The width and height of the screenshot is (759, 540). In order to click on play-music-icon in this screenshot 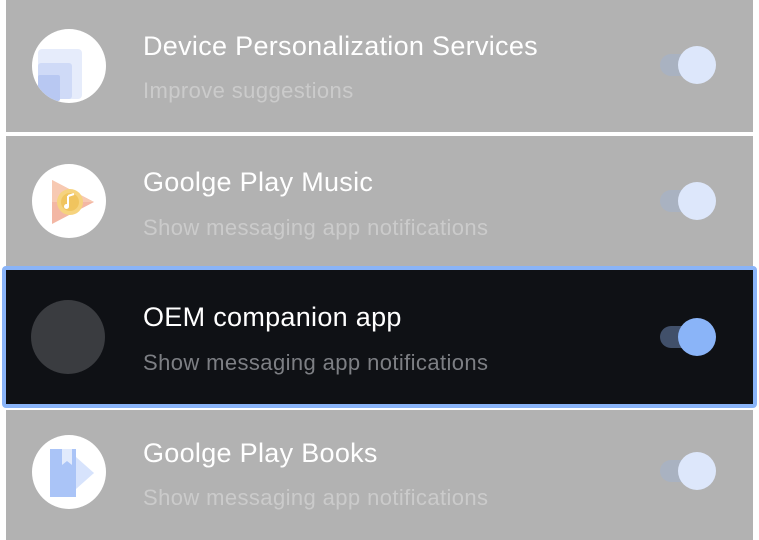, I will do `click(69, 201)`.